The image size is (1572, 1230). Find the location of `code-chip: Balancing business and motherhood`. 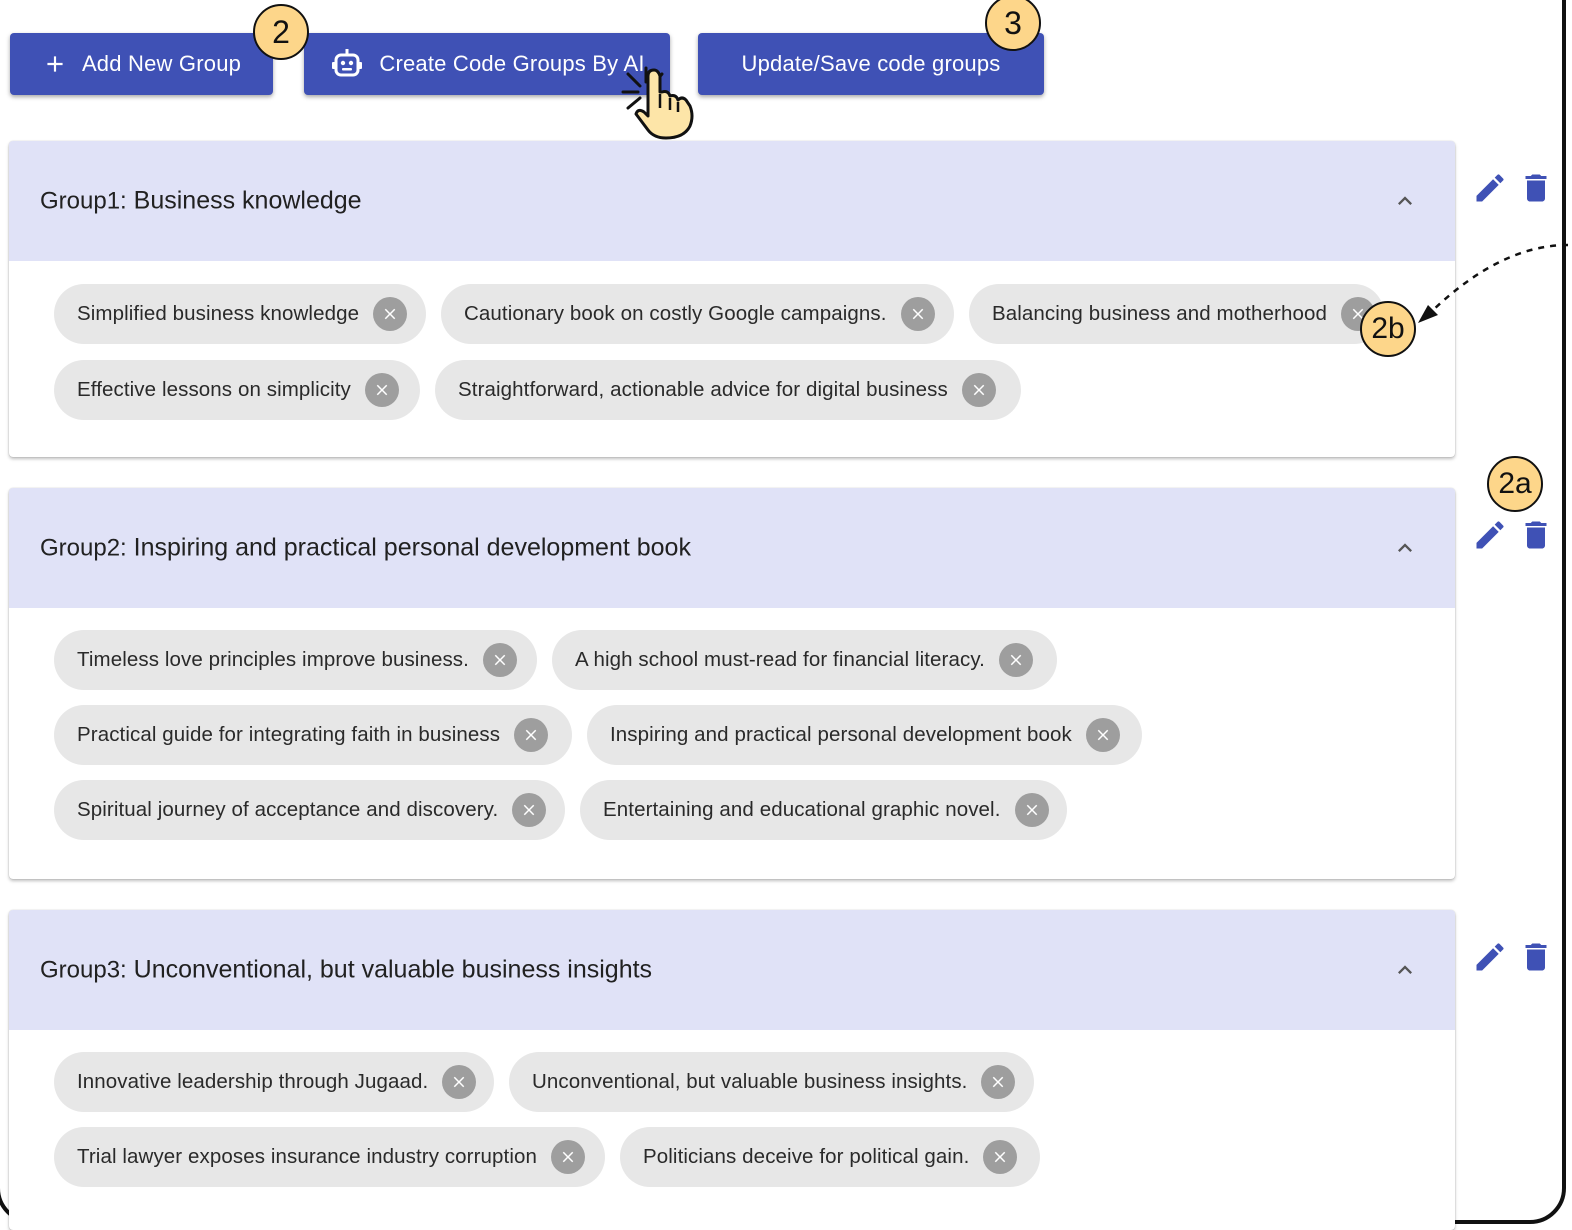

code-chip: Balancing business and motherhood is located at coordinates (1176, 314).